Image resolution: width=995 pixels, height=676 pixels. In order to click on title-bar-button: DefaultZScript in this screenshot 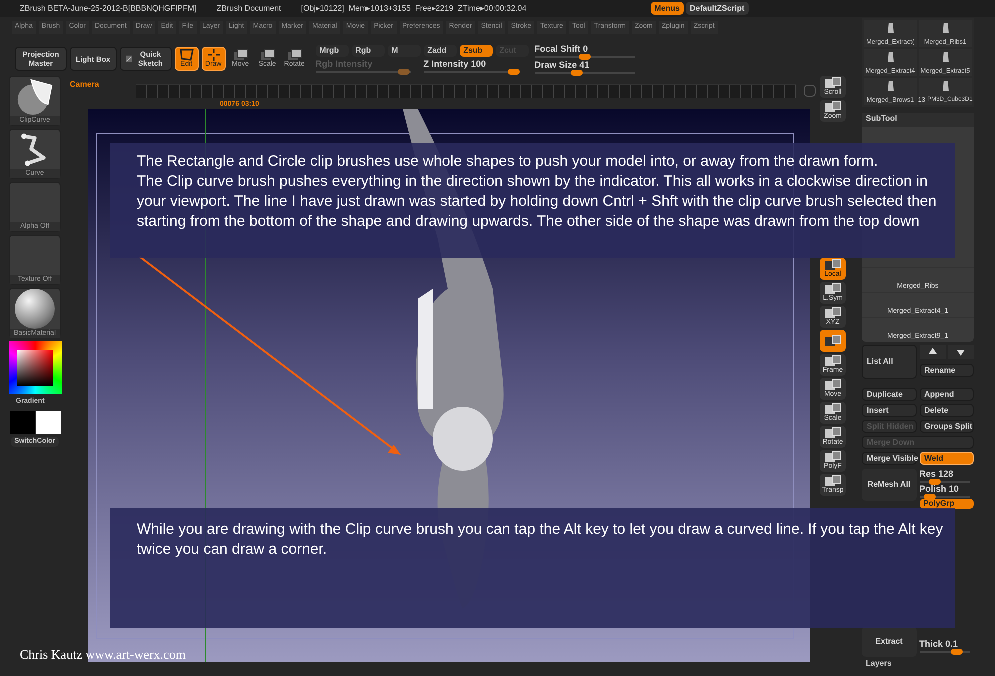, I will do `click(717, 8)`.